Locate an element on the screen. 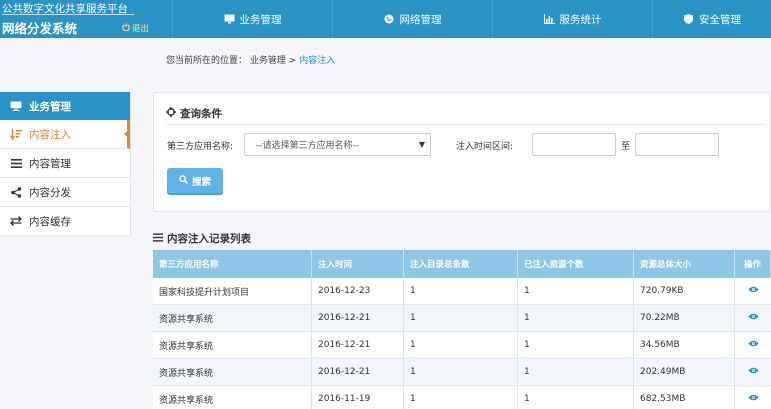 This screenshot has width=771, height=409. query-panel-title: 查询条件 is located at coordinates (194, 113).